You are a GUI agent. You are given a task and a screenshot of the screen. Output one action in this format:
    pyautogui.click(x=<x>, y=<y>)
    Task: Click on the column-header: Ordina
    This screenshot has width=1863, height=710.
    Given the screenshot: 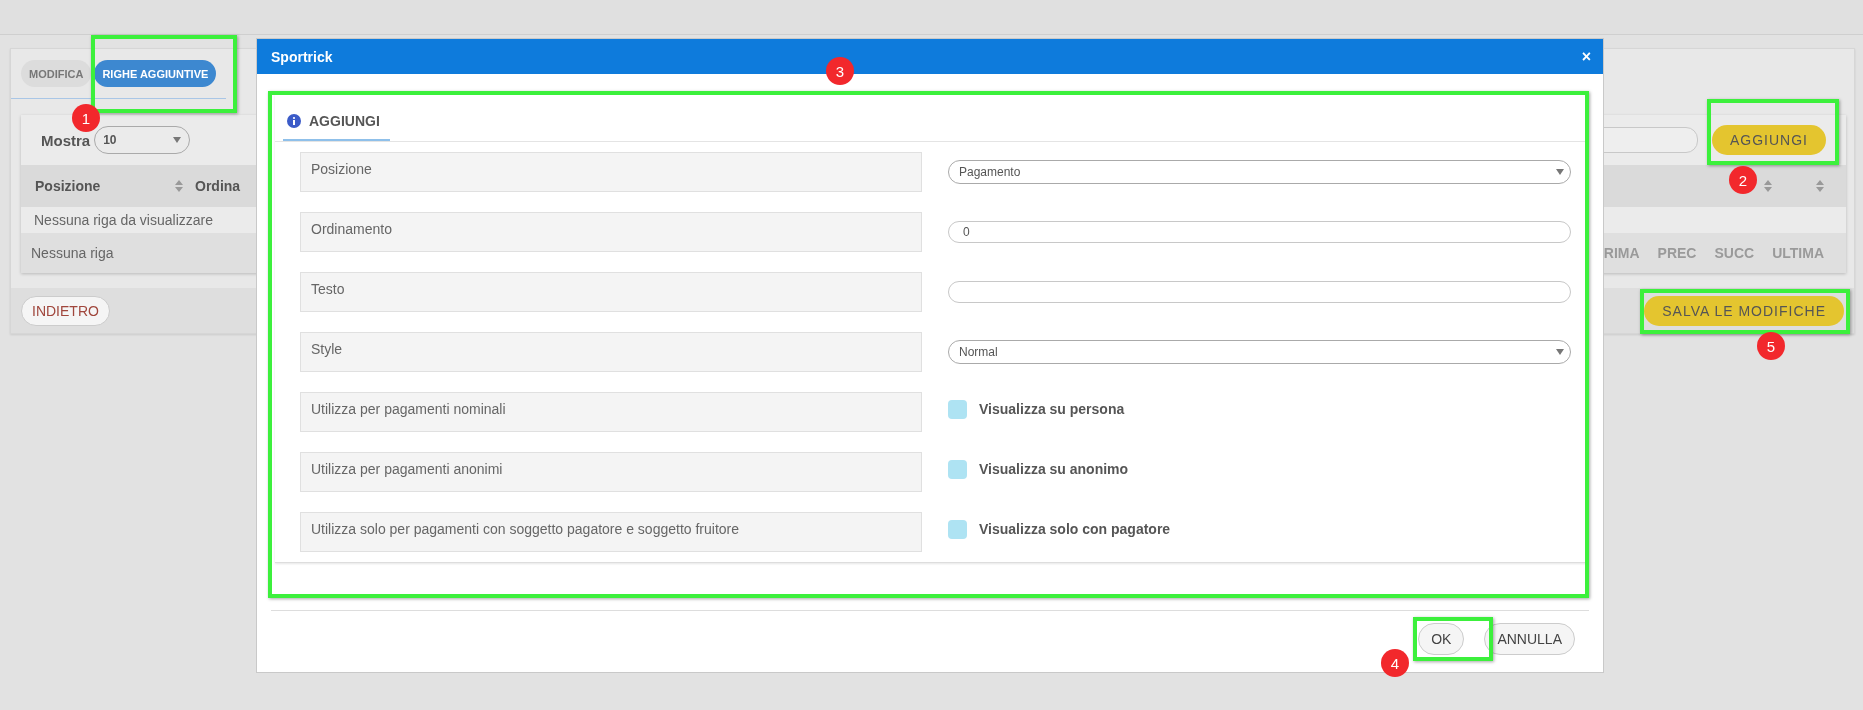 What is the action you would take?
    pyautogui.click(x=218, y=186)
    